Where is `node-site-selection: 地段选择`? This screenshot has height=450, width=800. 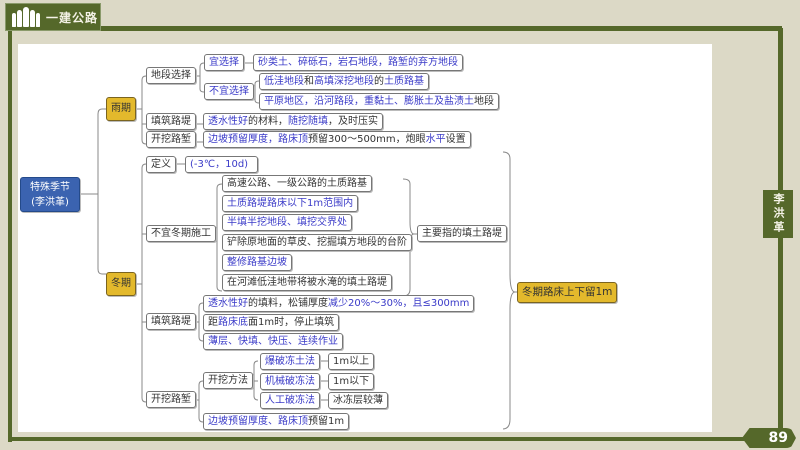
node-site-selection: 地段选择 is located at coordinates (171, 75).